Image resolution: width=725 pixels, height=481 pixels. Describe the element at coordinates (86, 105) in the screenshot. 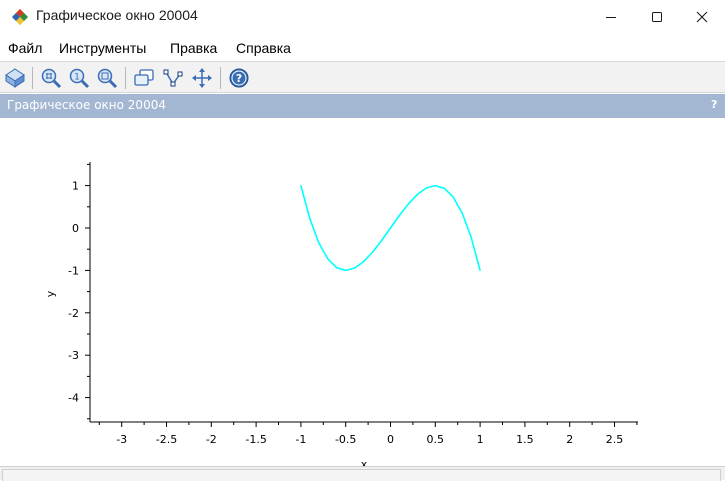

I see `panel-title: Графическое окно 20004` at that location.